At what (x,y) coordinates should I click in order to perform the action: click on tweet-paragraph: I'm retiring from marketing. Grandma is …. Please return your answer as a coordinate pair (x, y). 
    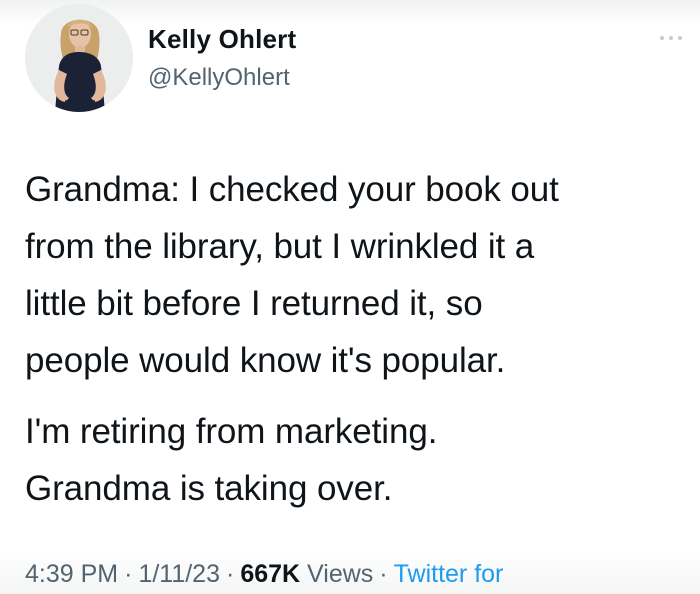
    Looking at the image, I should click on (231, 460).